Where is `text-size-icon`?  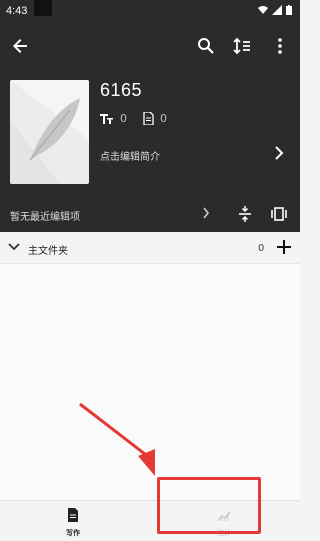
text-size-icon is located at coordinates (106, 118).